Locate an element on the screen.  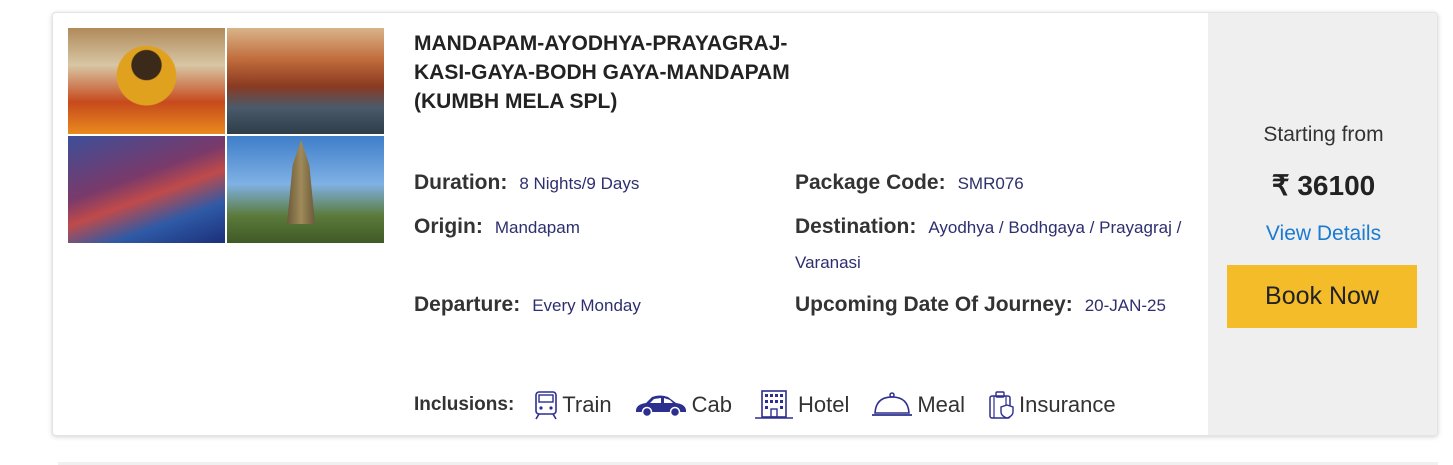
journey-date-field: Upcoming Date Of Journey: 20-JAN-25 is located at coordinates (992, 305).